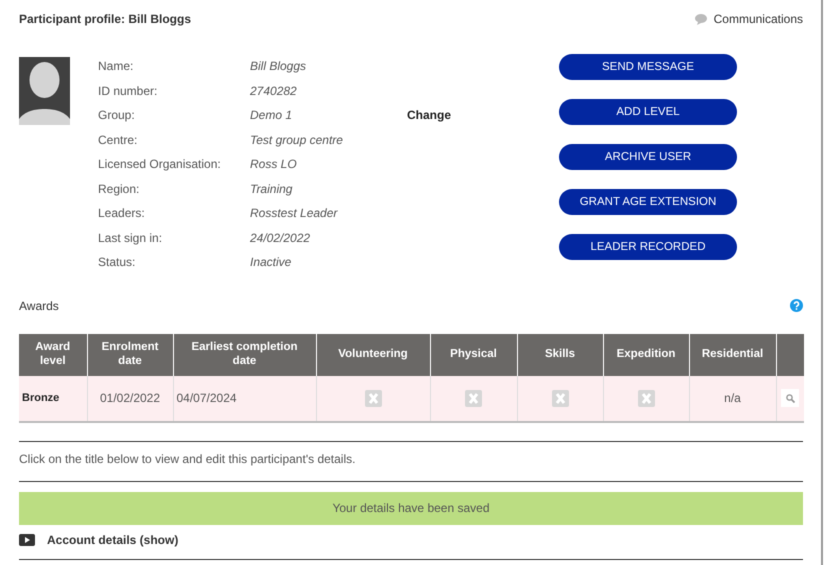 The image size is (827, 565). What do you see at coordinates (39, 305) in the screenshot?
I see `section-title: Awards` at bounding box center [39, 305].